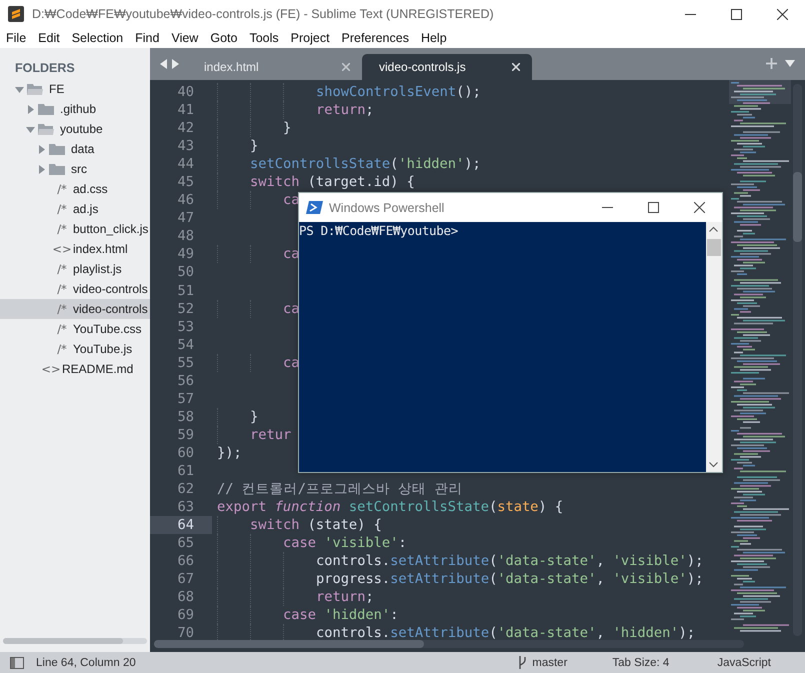 The width and height of the screenshot is (805, 673). What do you see at coordinates (510, 207) in the screenshot?
I see `powershell-titlebar: Windows Powershell` at bounding box center [510, 207].